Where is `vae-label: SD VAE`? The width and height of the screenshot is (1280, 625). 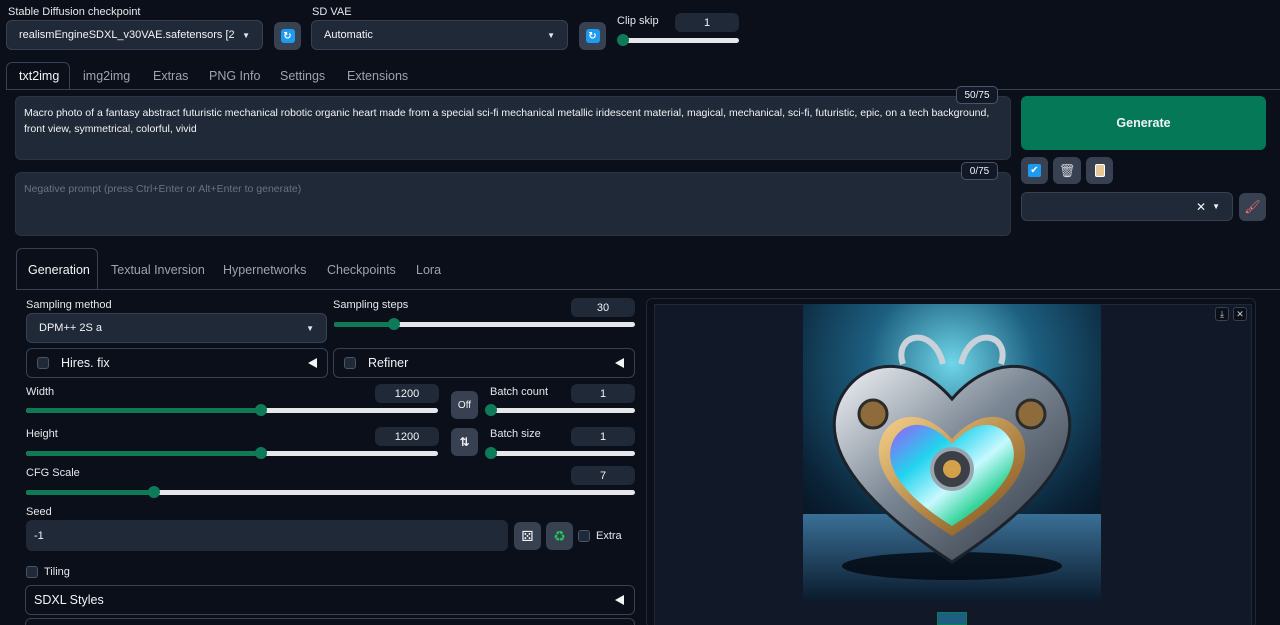
vae-label: SD VAE is located at coordinates (332, 12).